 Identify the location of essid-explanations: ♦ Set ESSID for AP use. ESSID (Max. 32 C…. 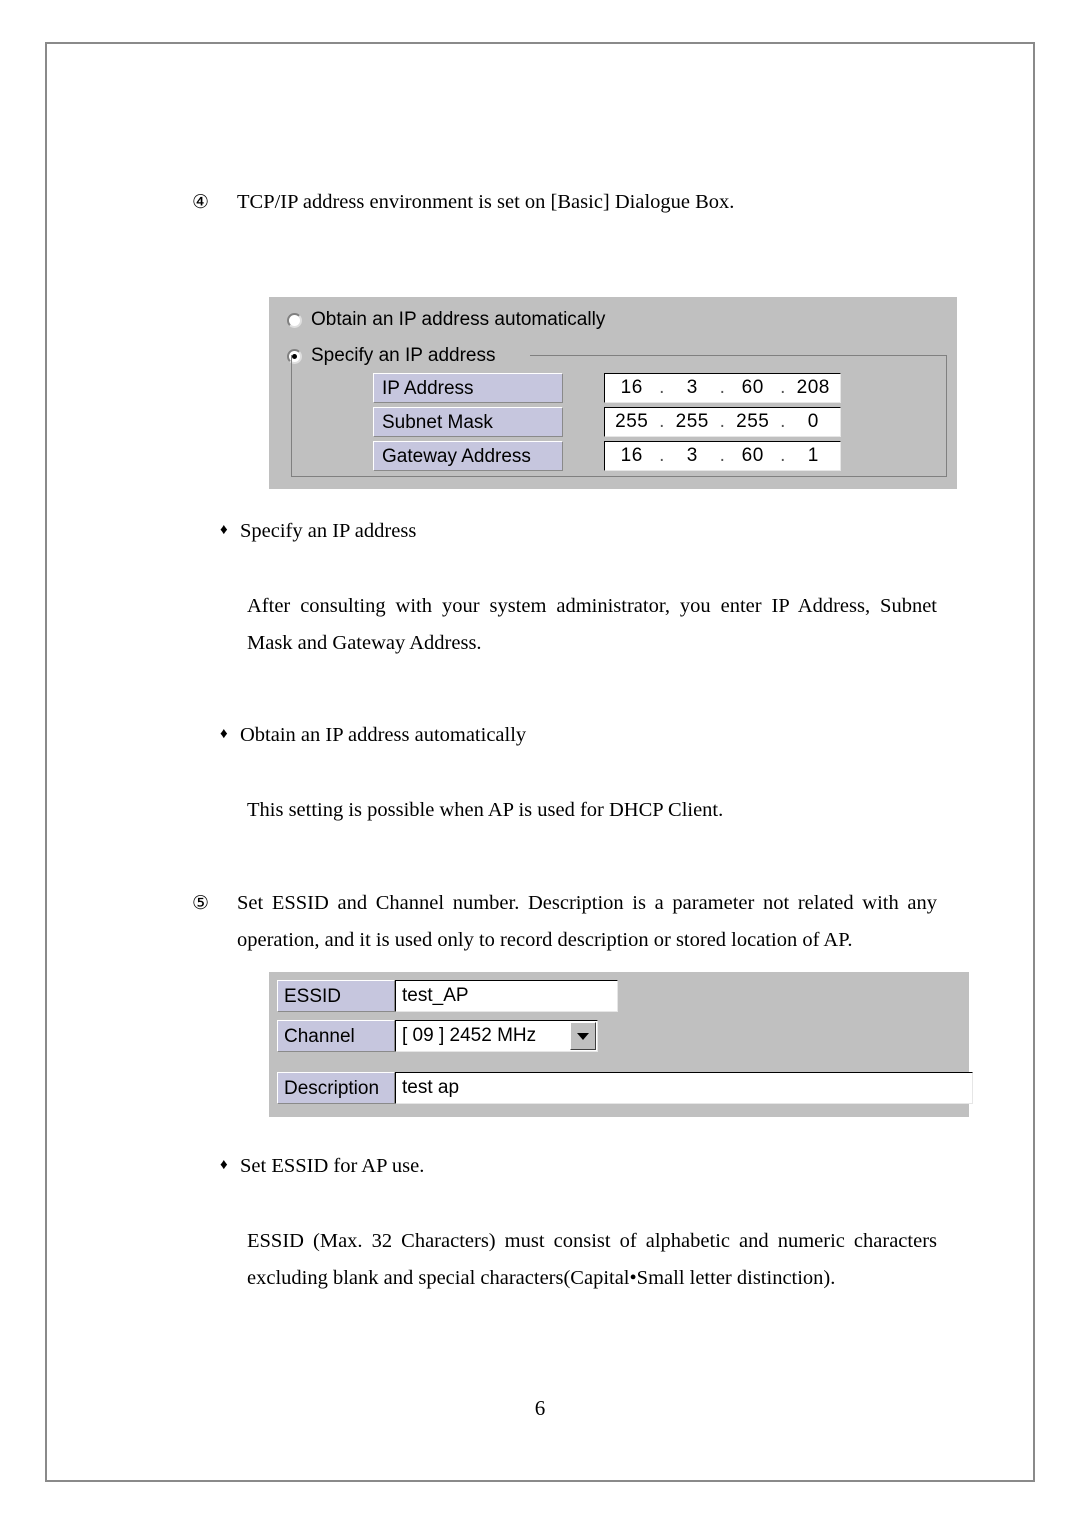
(564, 1223).